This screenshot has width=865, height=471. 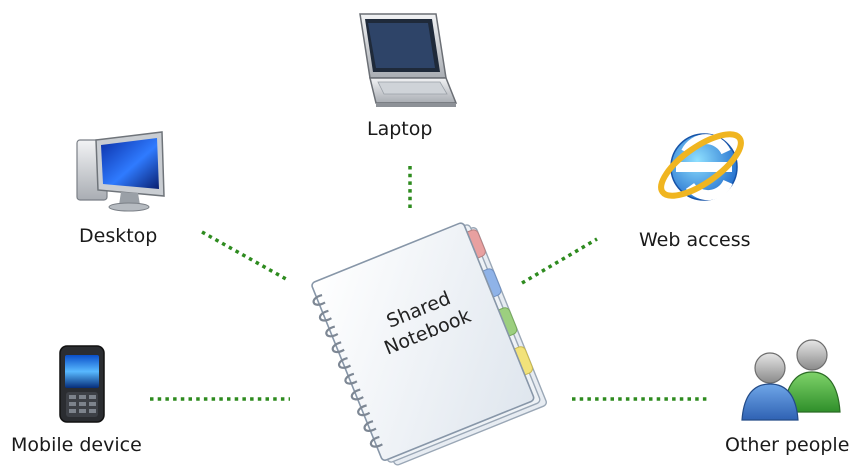 I want to click on other-people-label: Other people, so click(x=787, y=445).